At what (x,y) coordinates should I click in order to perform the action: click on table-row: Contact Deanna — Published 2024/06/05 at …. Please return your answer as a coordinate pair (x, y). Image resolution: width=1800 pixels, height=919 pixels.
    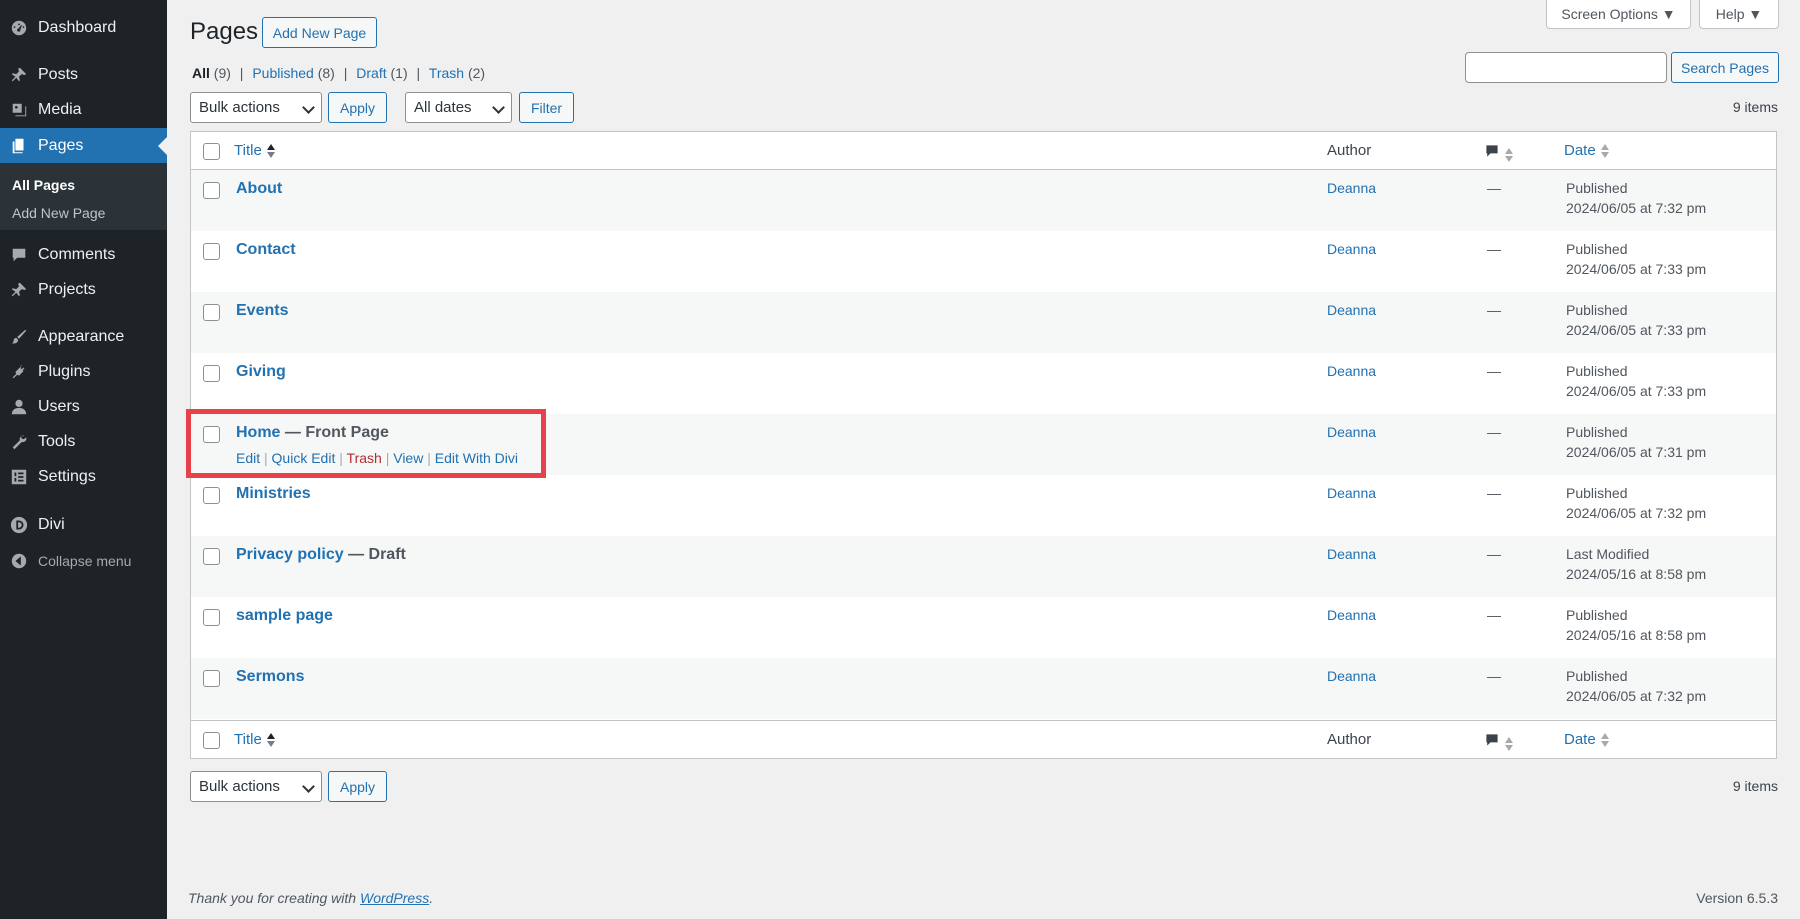
    Looking at the image, I should click on (983, 261).